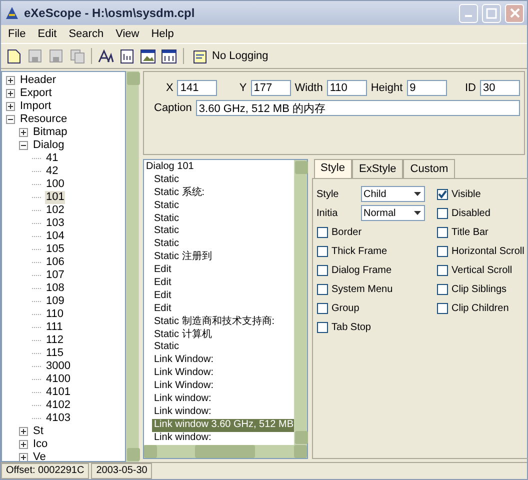  I want to click on tree-item: 105, so click(55, 249).